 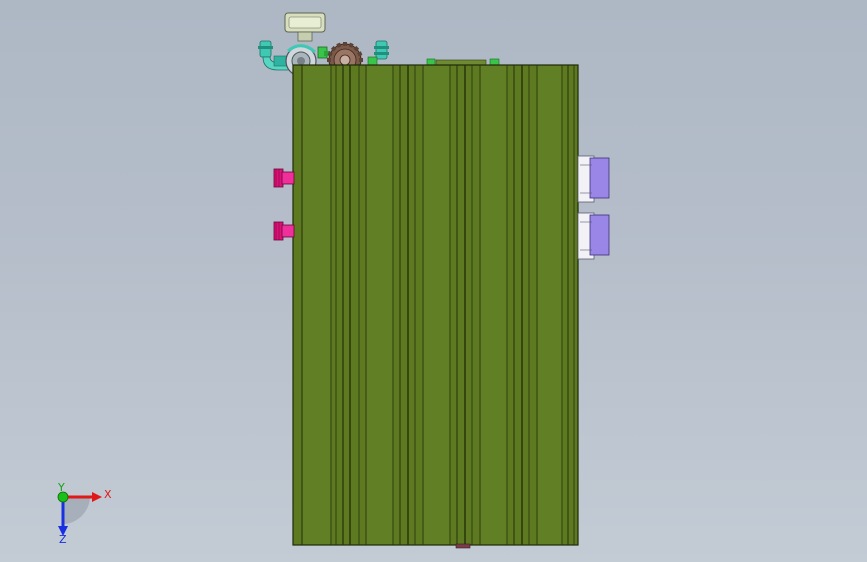 What do you see at coordinates (593, 236) in the screenshot?
I see `right-connector-lower` at bounding box center [593, 236].